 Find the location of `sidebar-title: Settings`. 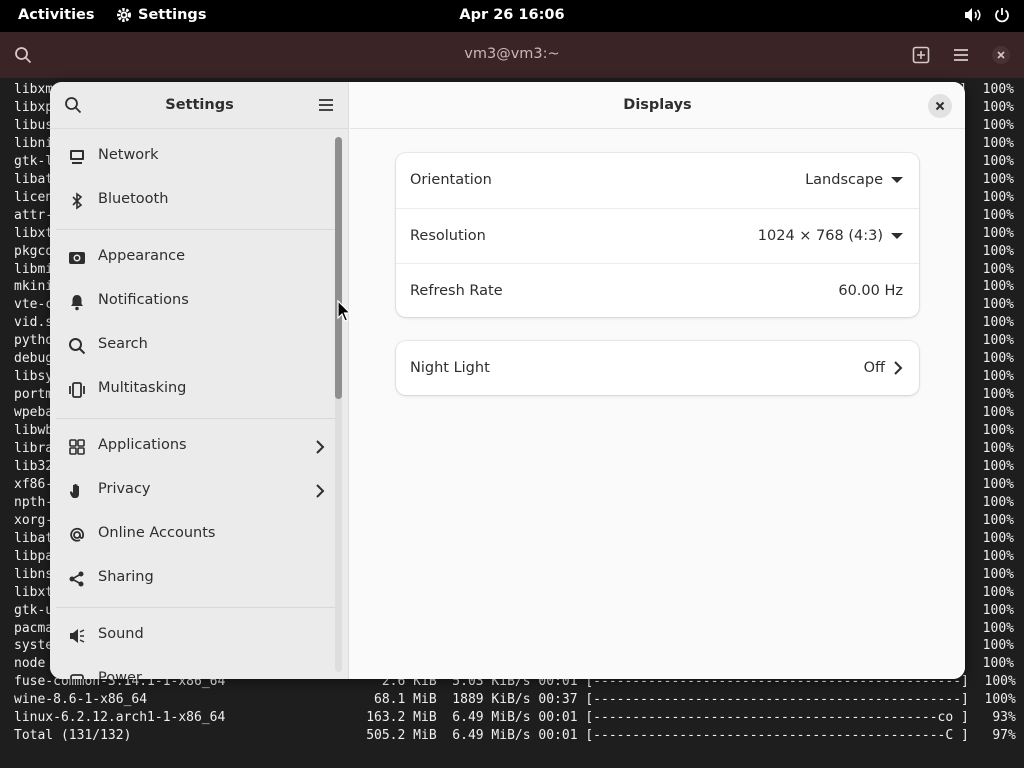

sidebar-title: Settings is located at coordinates (199, 105).